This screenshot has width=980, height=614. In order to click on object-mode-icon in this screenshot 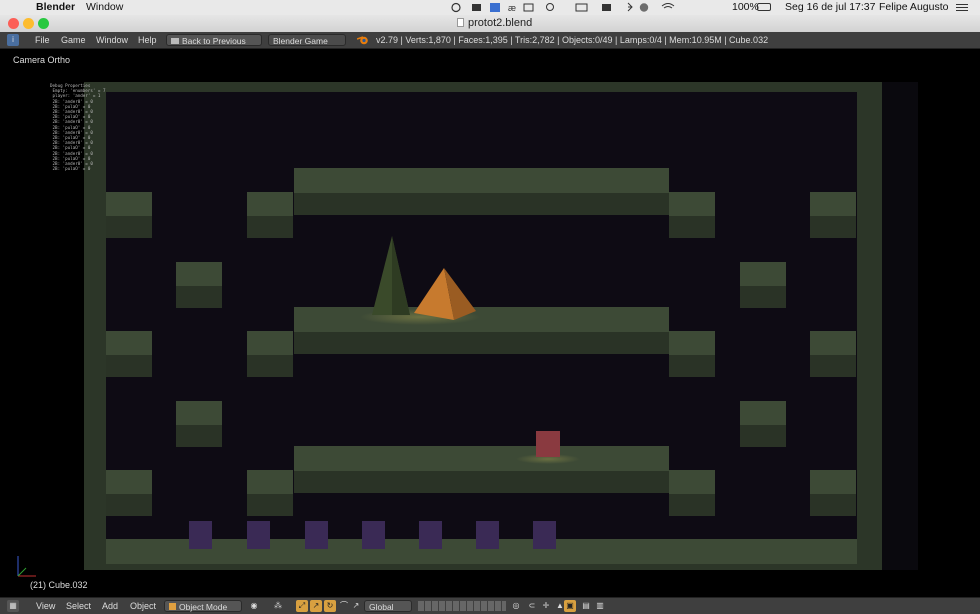, I will do `click(172, 606)`.